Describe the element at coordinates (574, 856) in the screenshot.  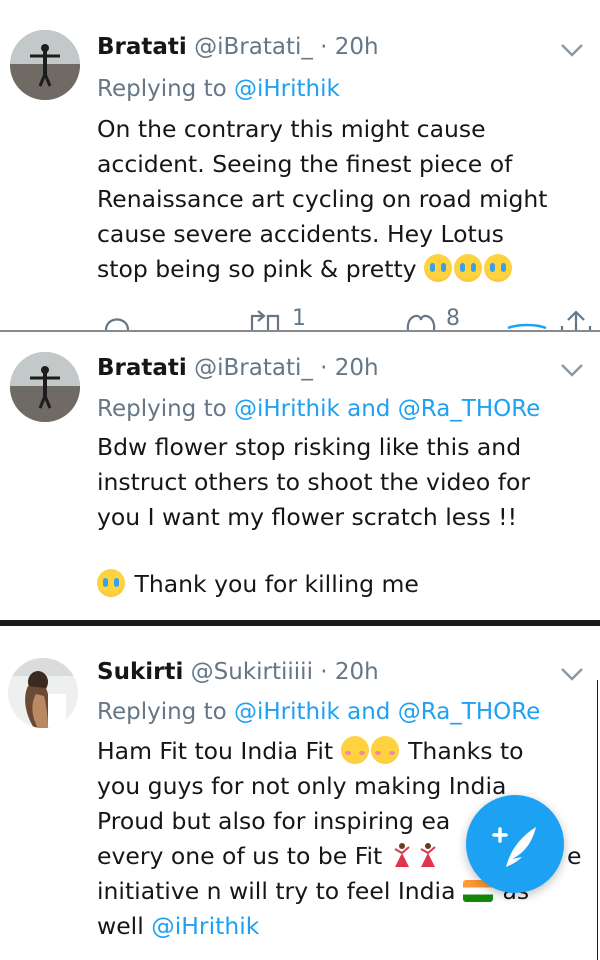
I see `tweet-line-text: e` at that location.